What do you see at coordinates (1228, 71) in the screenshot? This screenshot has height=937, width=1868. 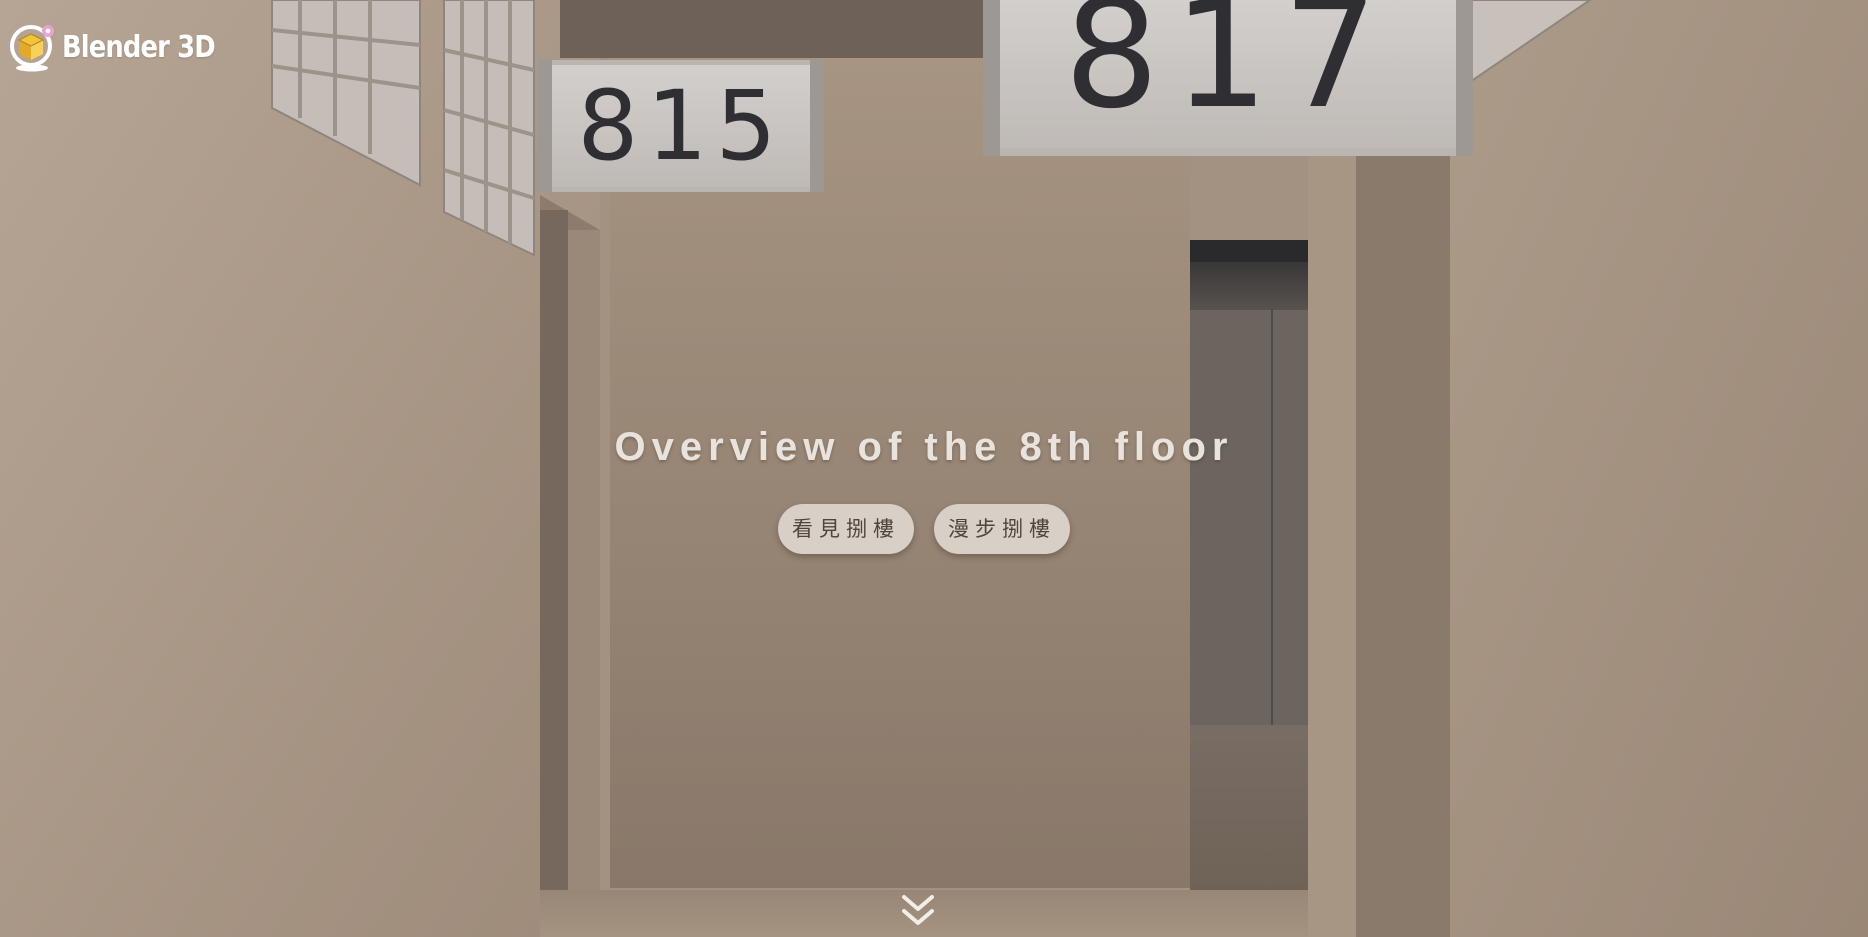 I see `room-sign-817: 817` at bounding box center [1228, 71].